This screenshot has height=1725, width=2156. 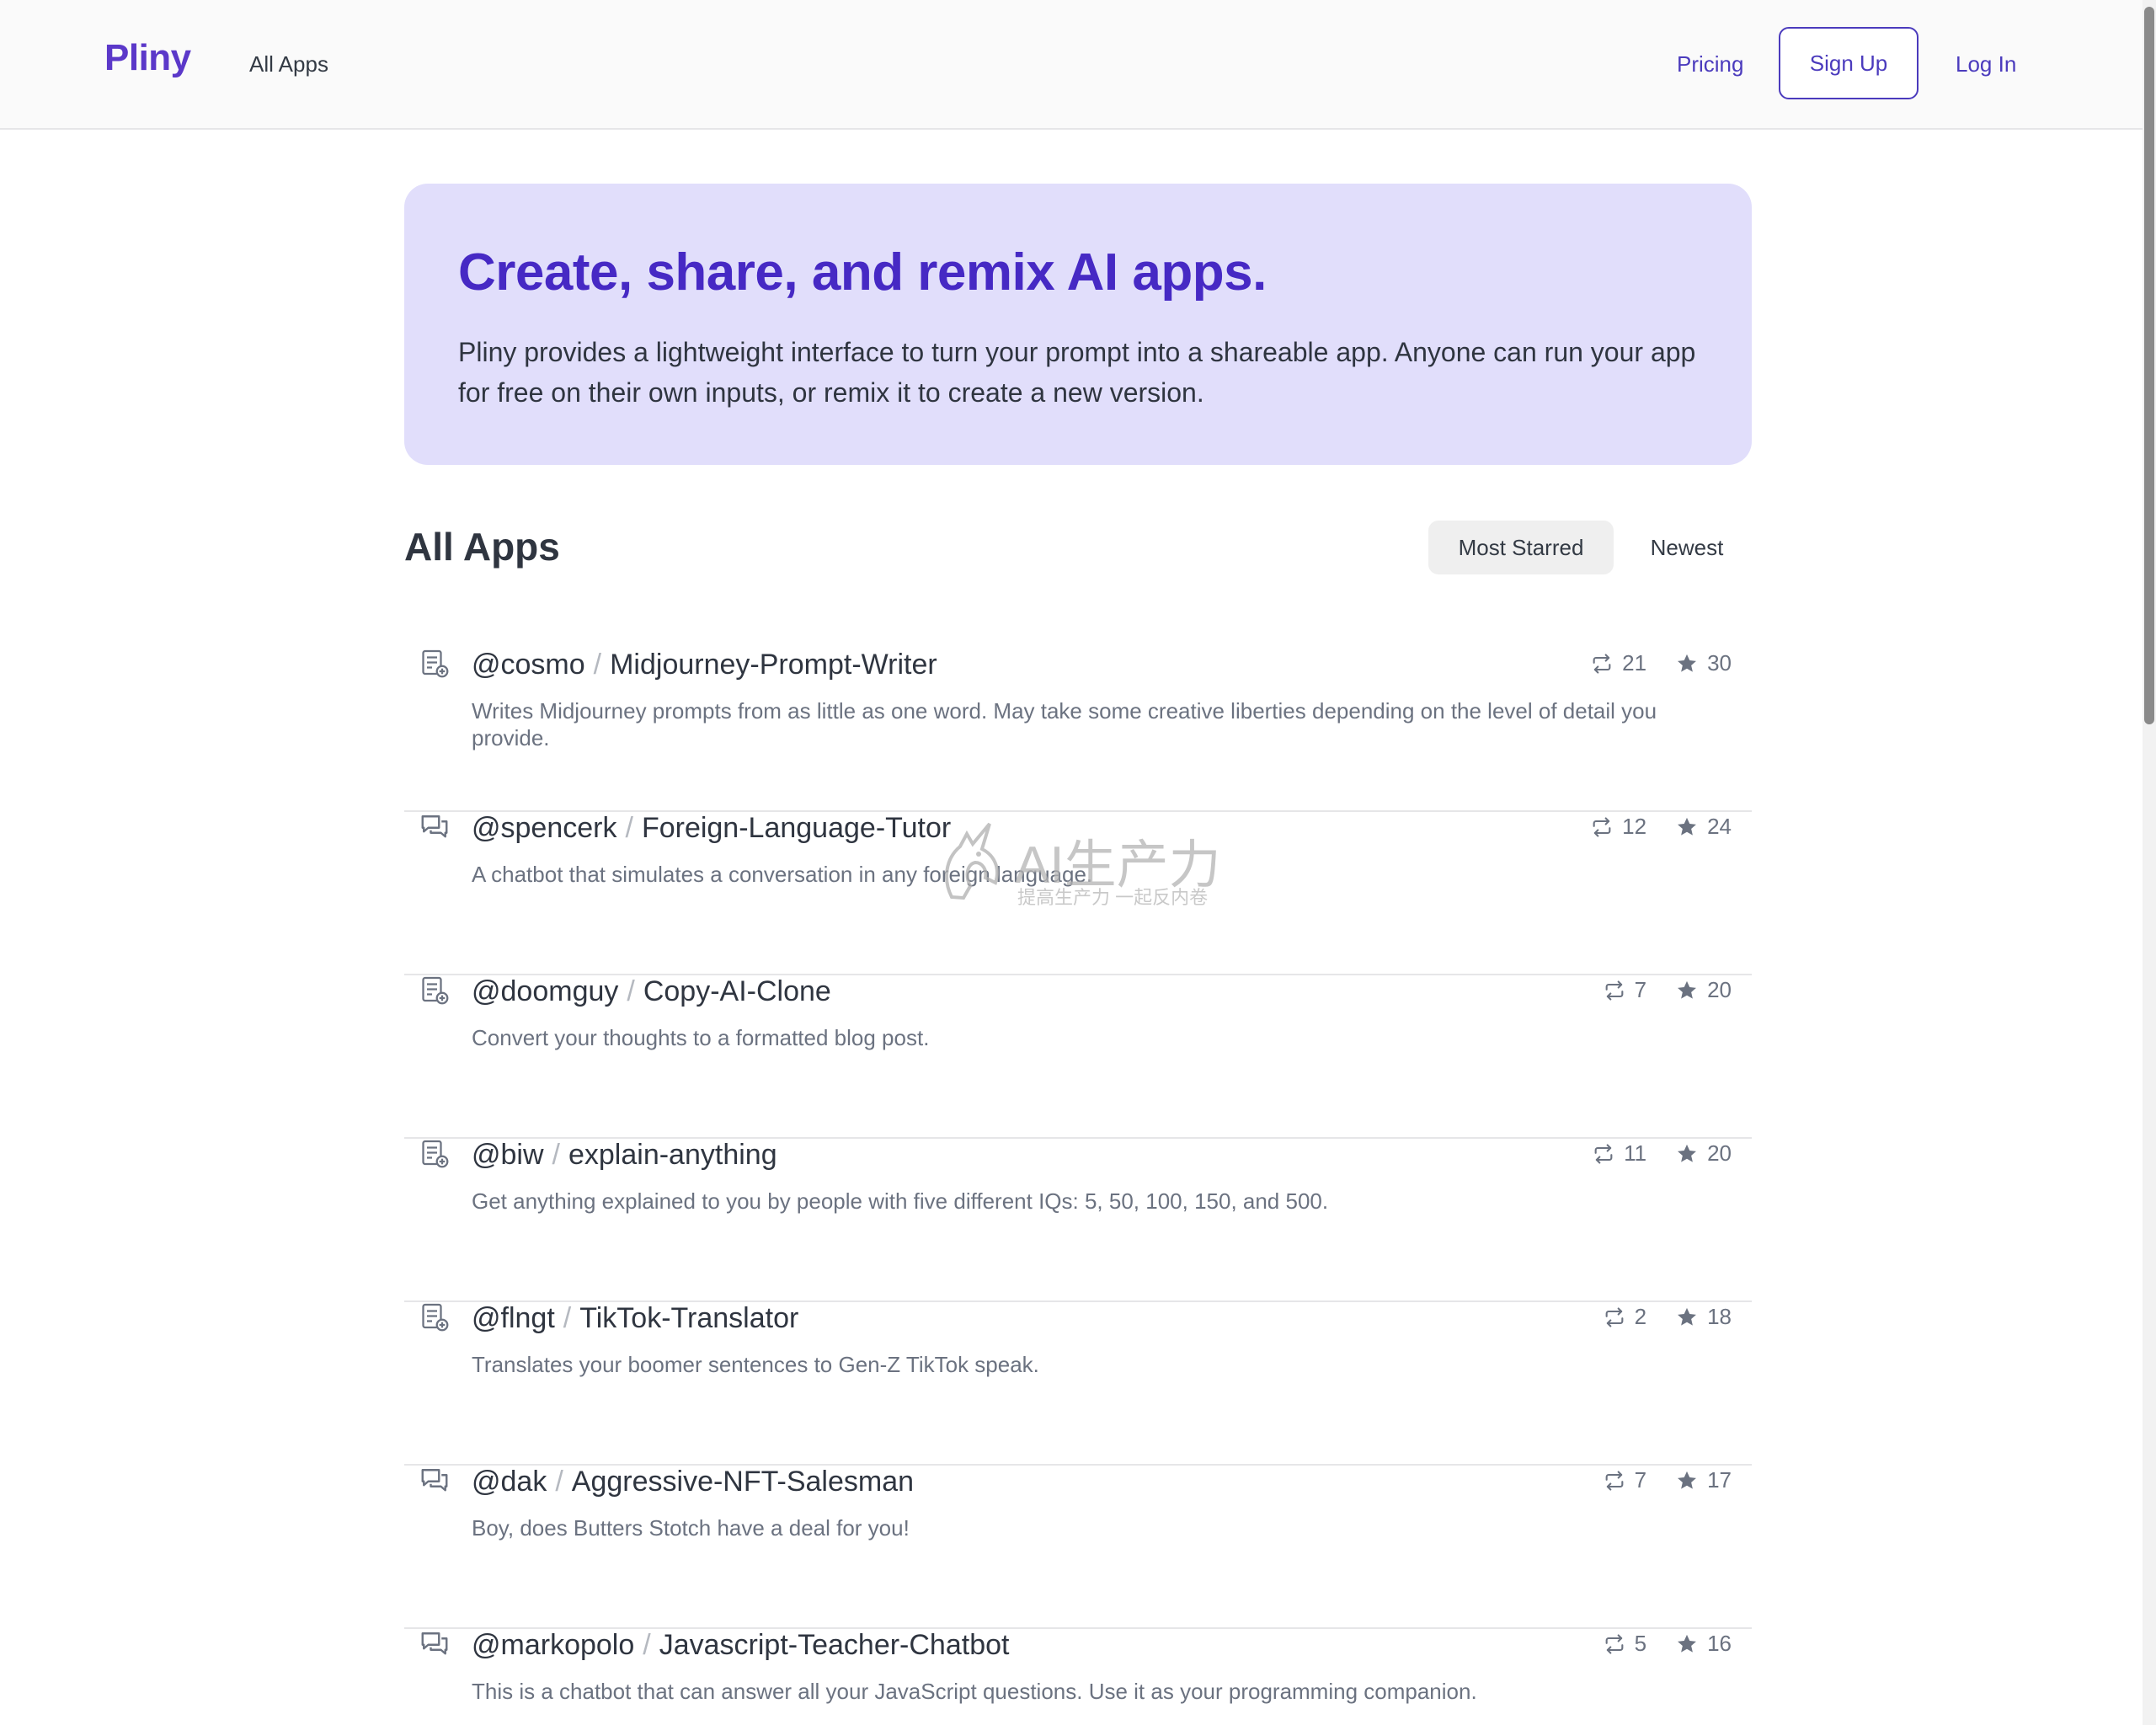 I want to click on app-name: Midjourney-Prompt-Writer, so click(x=773, y=665).